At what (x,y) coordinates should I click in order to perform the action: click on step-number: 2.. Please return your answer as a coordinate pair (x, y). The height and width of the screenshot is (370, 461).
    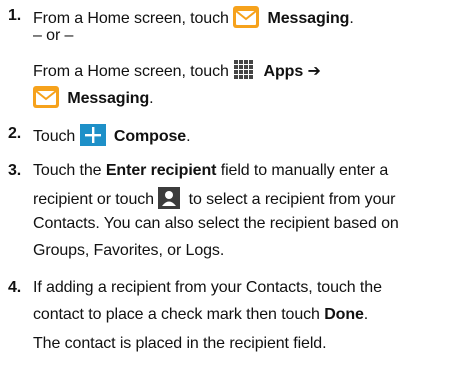
    Looking at the image, I should click on (15, 133).